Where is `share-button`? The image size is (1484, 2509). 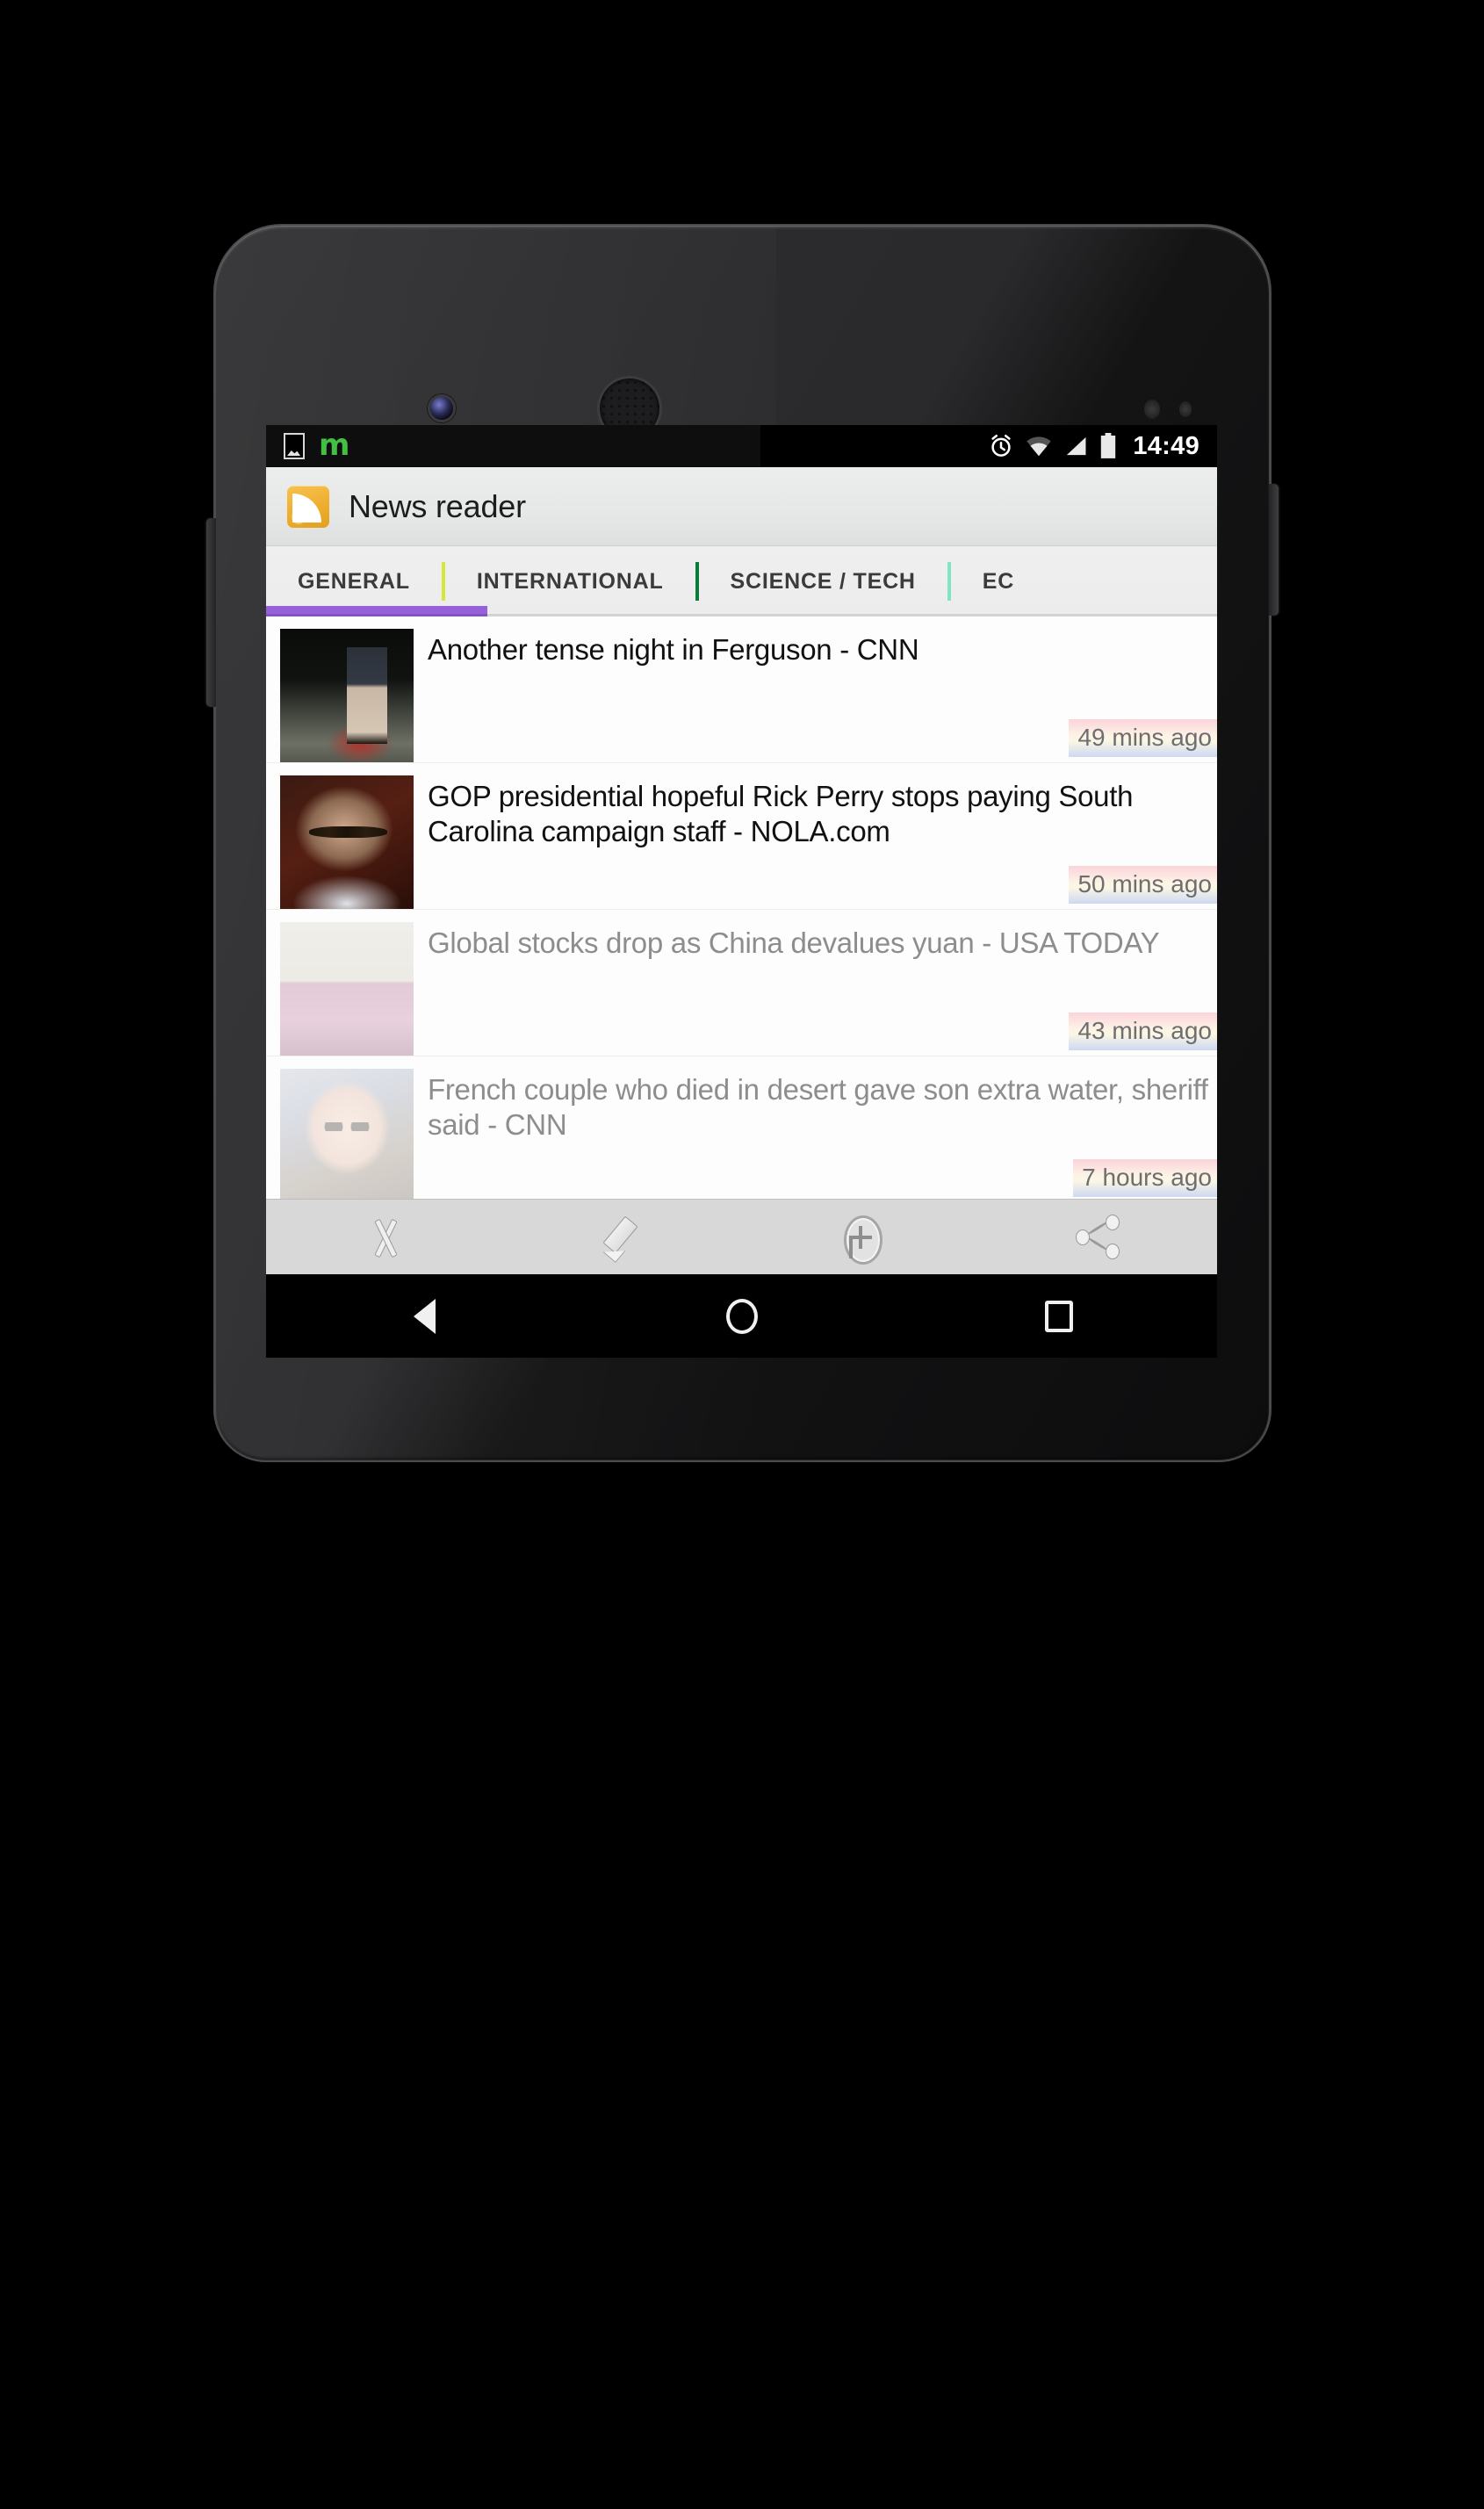
share-button is located at coordinates (1098, 1237).